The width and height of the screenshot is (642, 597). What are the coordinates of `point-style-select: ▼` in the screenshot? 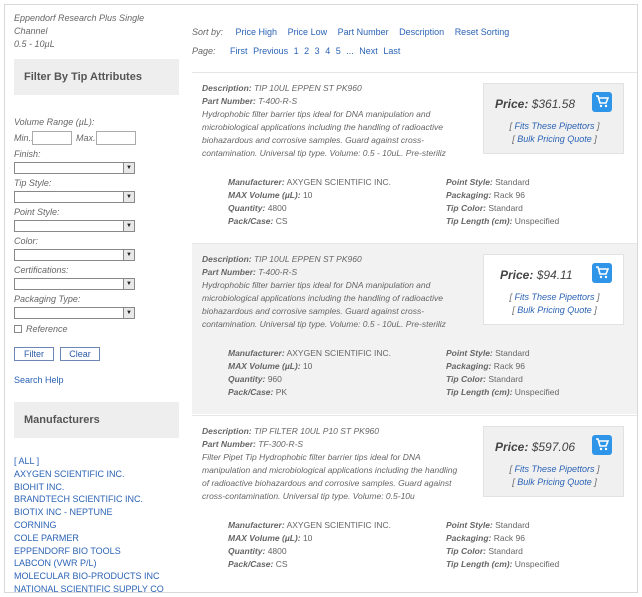 It's located at (74, 226).